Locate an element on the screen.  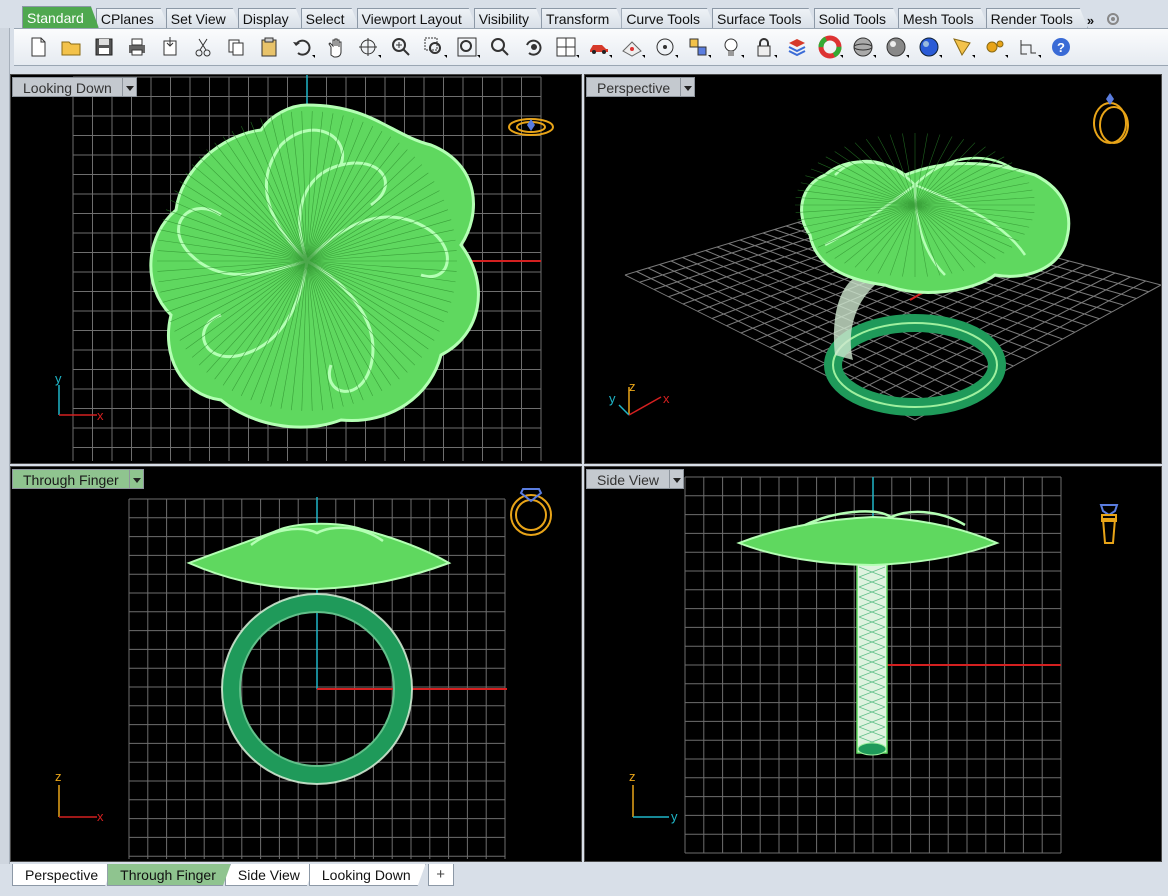
grid-snap-icon is located at coordinates (632, 47).